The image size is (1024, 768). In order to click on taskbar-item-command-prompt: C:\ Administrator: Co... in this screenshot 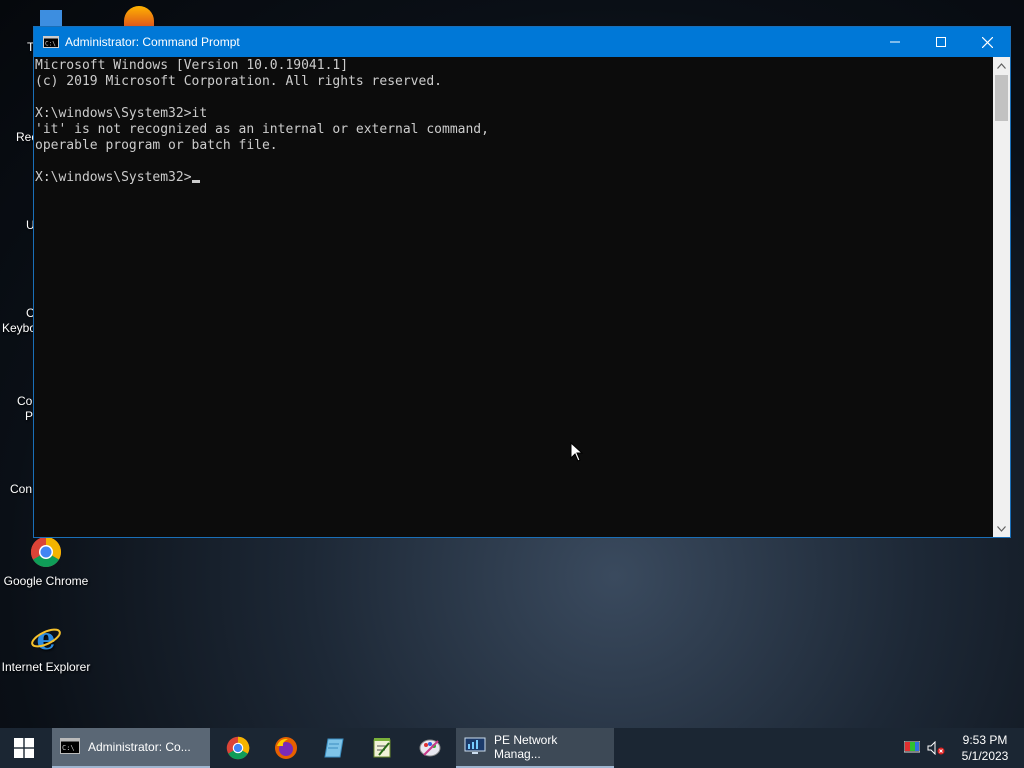, I will do `click(131, 748)`.